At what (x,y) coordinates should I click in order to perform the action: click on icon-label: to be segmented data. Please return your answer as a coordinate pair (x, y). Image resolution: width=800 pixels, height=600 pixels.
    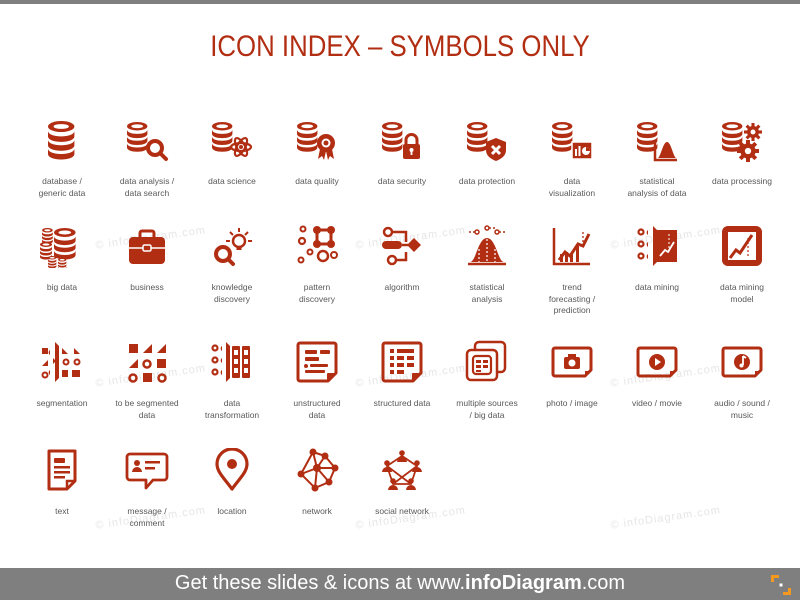
    Looking at the image, I should click on (147, 409).